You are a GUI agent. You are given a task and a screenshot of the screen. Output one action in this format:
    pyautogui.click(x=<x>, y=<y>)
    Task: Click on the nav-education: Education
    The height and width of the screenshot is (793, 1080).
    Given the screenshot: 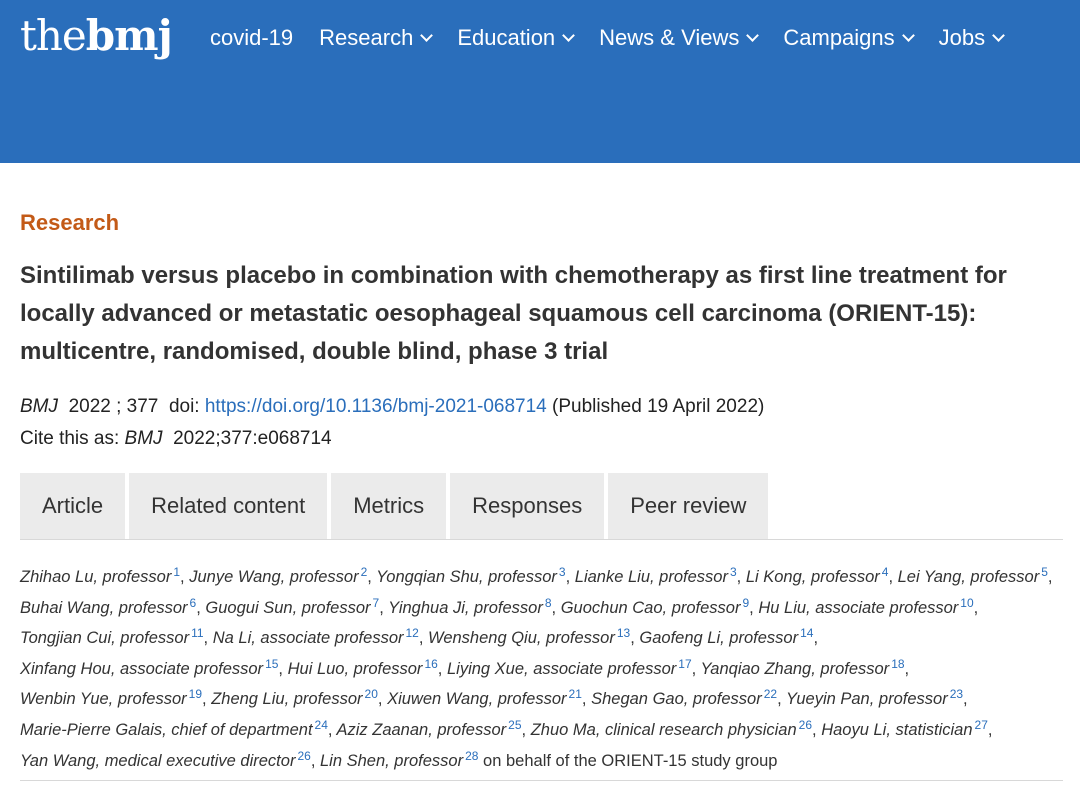 What is the action you would take?
    pyautogui.click(x=516, y=38)
    